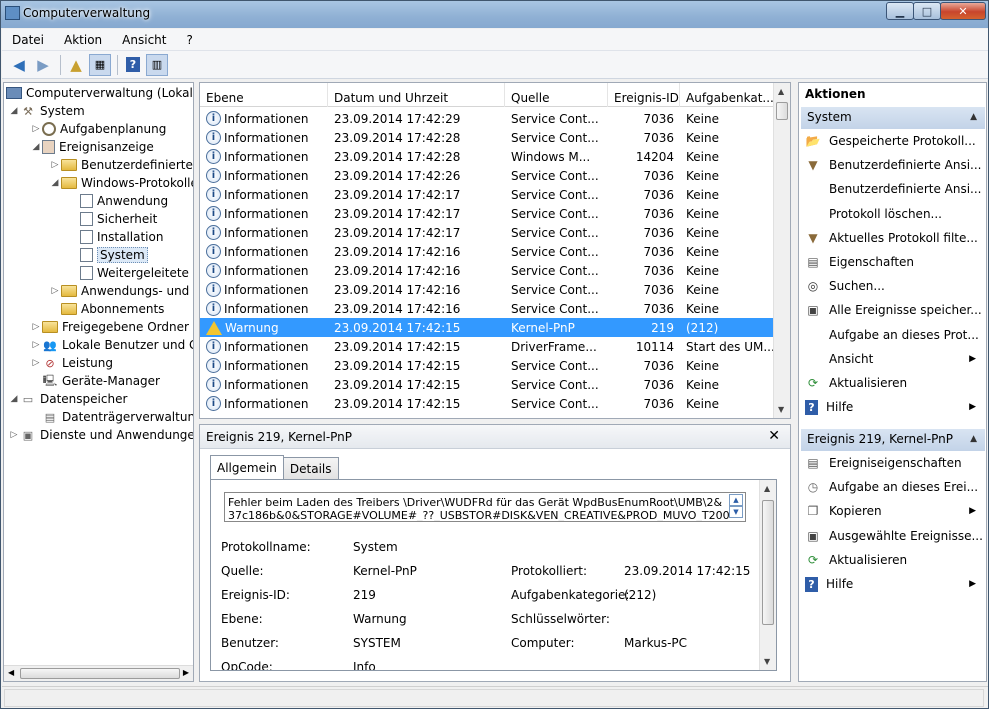  What do you see at coordinates (640, 595) in the screenshot?
I see `field-value: (212)` at bounding box center [640, 595].